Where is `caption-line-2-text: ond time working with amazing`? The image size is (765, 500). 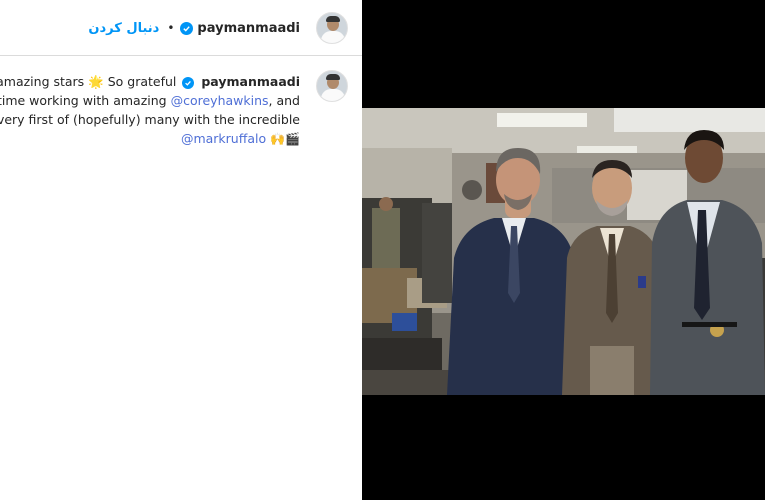
caption-line-2-text: ond time working with amazing is located at coordinates (83, 100).